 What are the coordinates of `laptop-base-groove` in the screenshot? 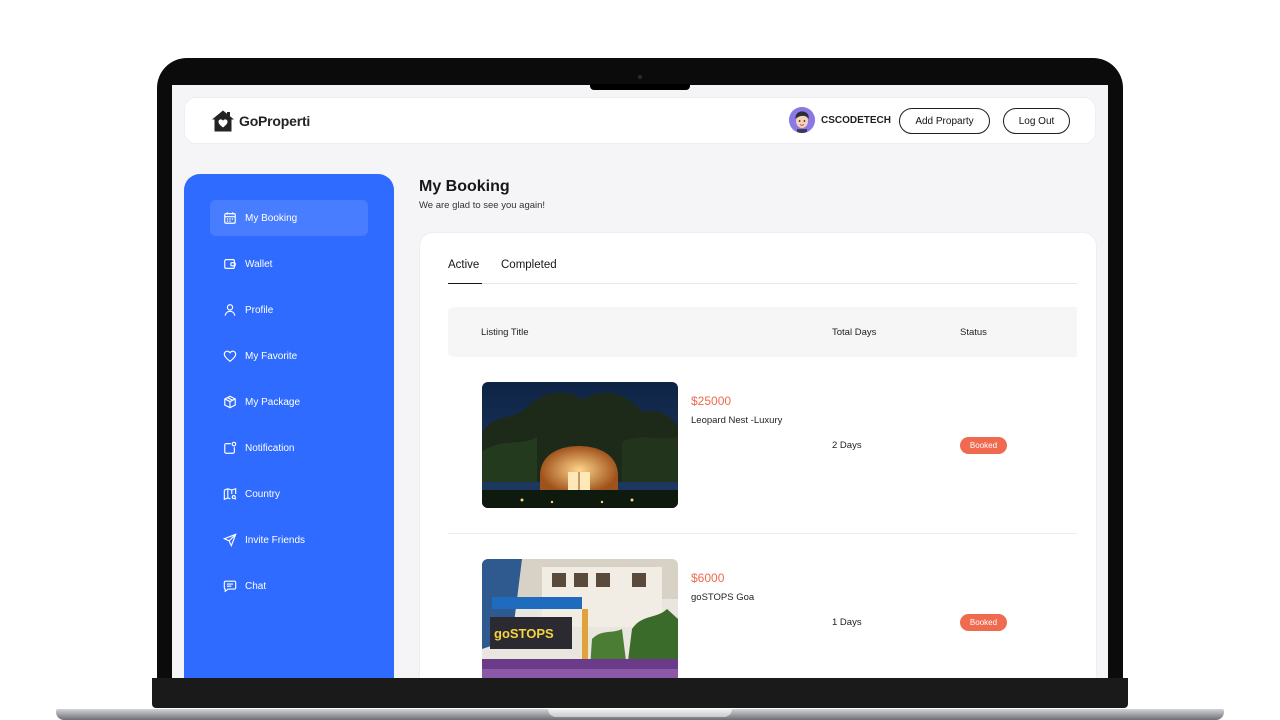 It's located at (640, 713).